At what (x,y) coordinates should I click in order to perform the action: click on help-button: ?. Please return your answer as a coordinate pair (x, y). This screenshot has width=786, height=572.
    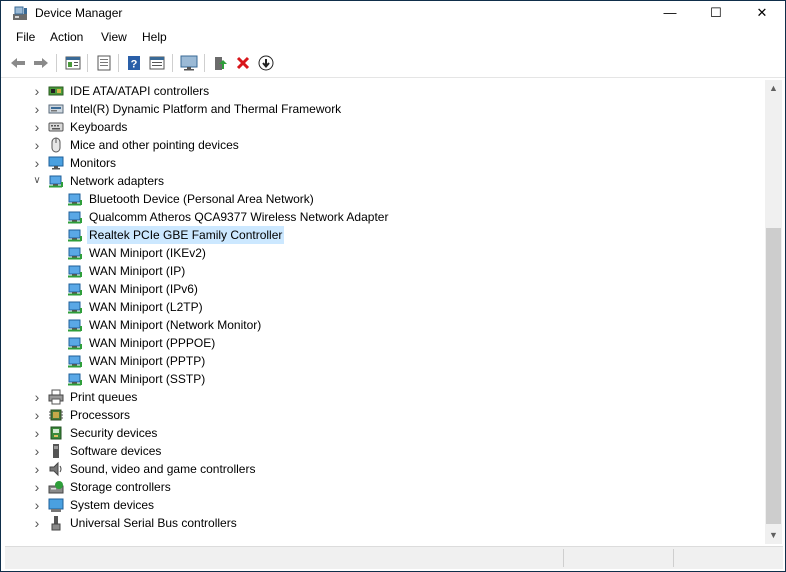
    Looking at the image, I should click on (134, 63).